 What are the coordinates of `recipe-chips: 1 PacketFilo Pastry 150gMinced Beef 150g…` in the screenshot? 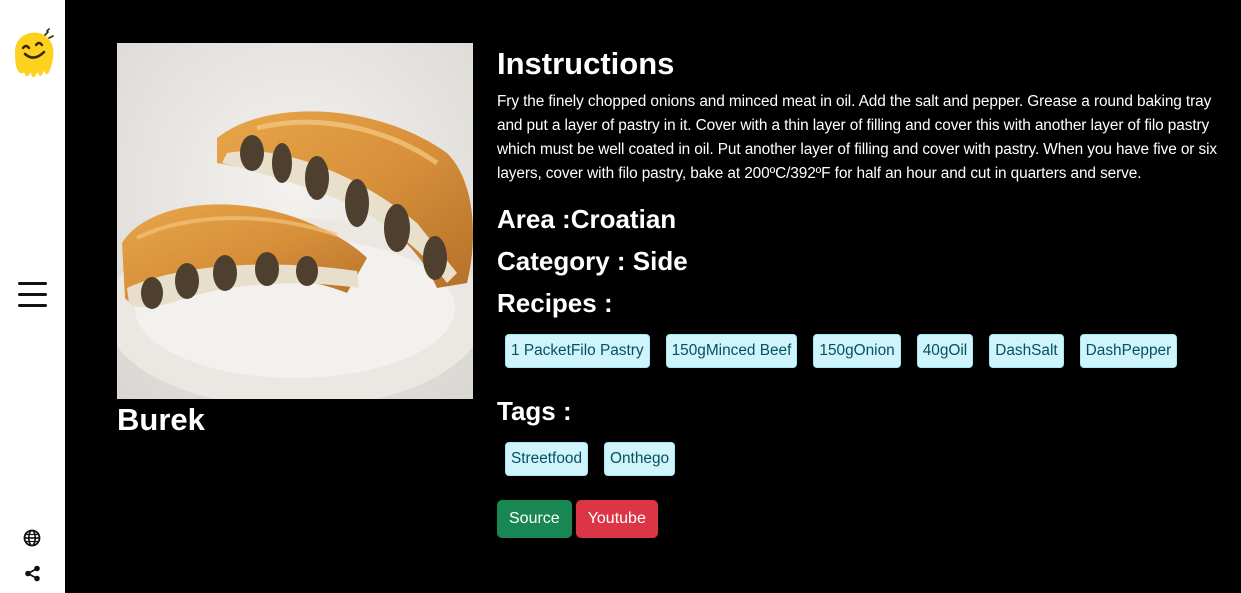 It's located at (864, 351).